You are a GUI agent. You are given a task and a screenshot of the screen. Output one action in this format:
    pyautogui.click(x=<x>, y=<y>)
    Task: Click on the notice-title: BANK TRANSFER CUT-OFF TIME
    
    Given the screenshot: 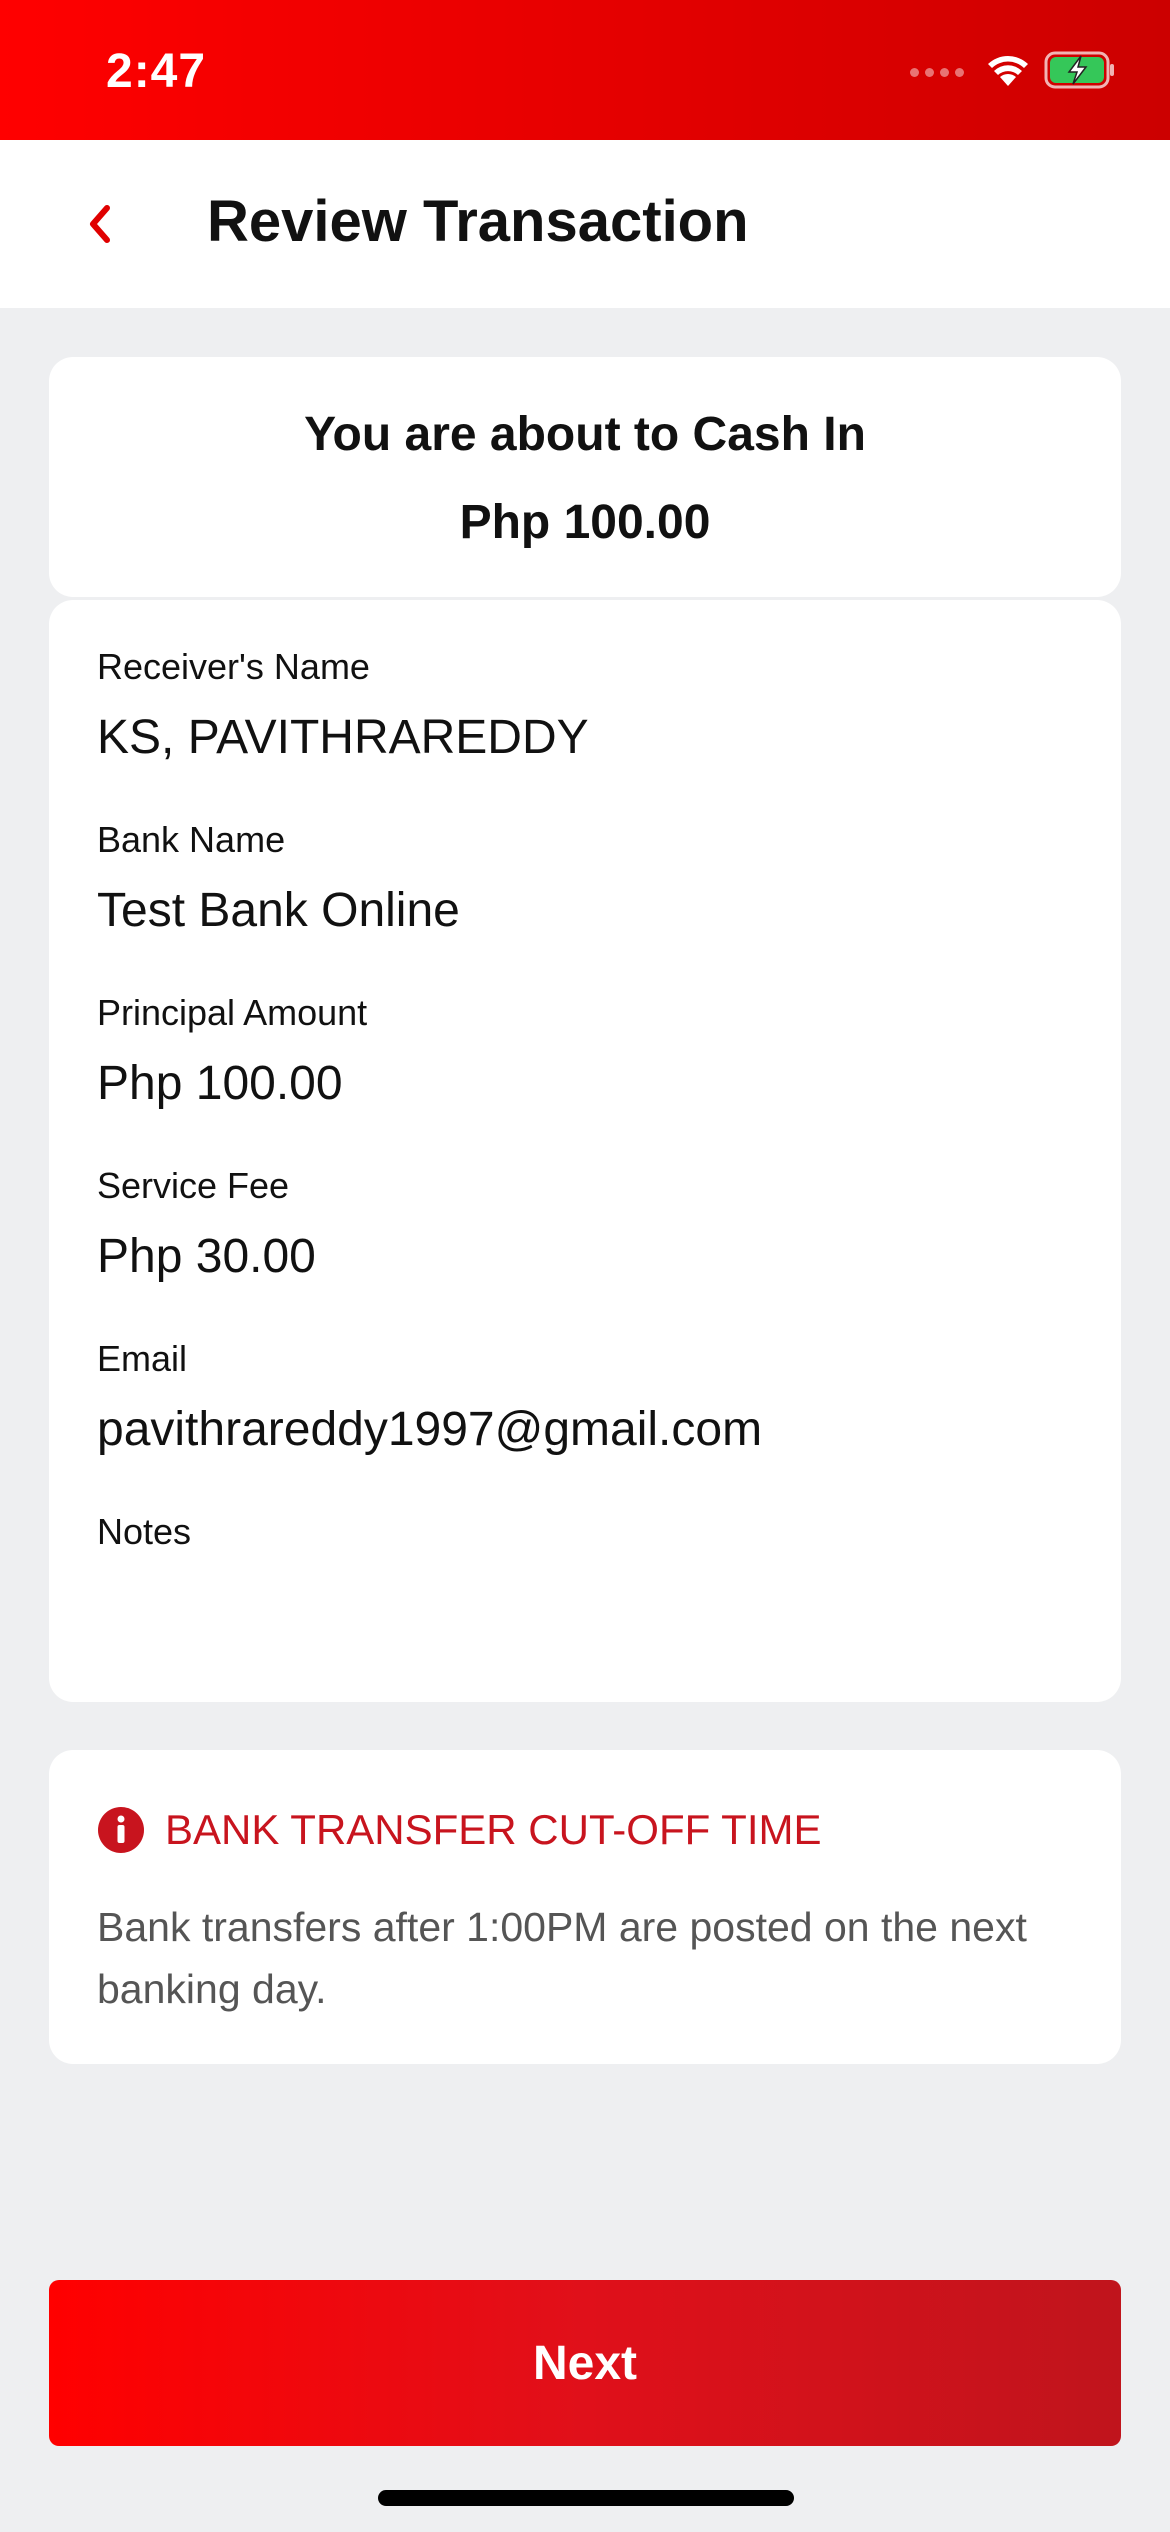 What is the action you would take?
    pyautogui.click(x=493, y=1829)
    